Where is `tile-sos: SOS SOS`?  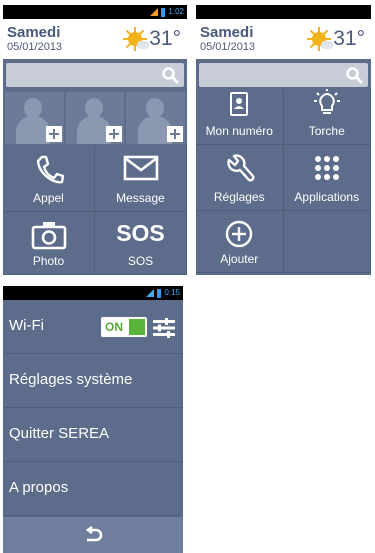
tile-sos: SOS SOS is located at coordinates (141, 243).